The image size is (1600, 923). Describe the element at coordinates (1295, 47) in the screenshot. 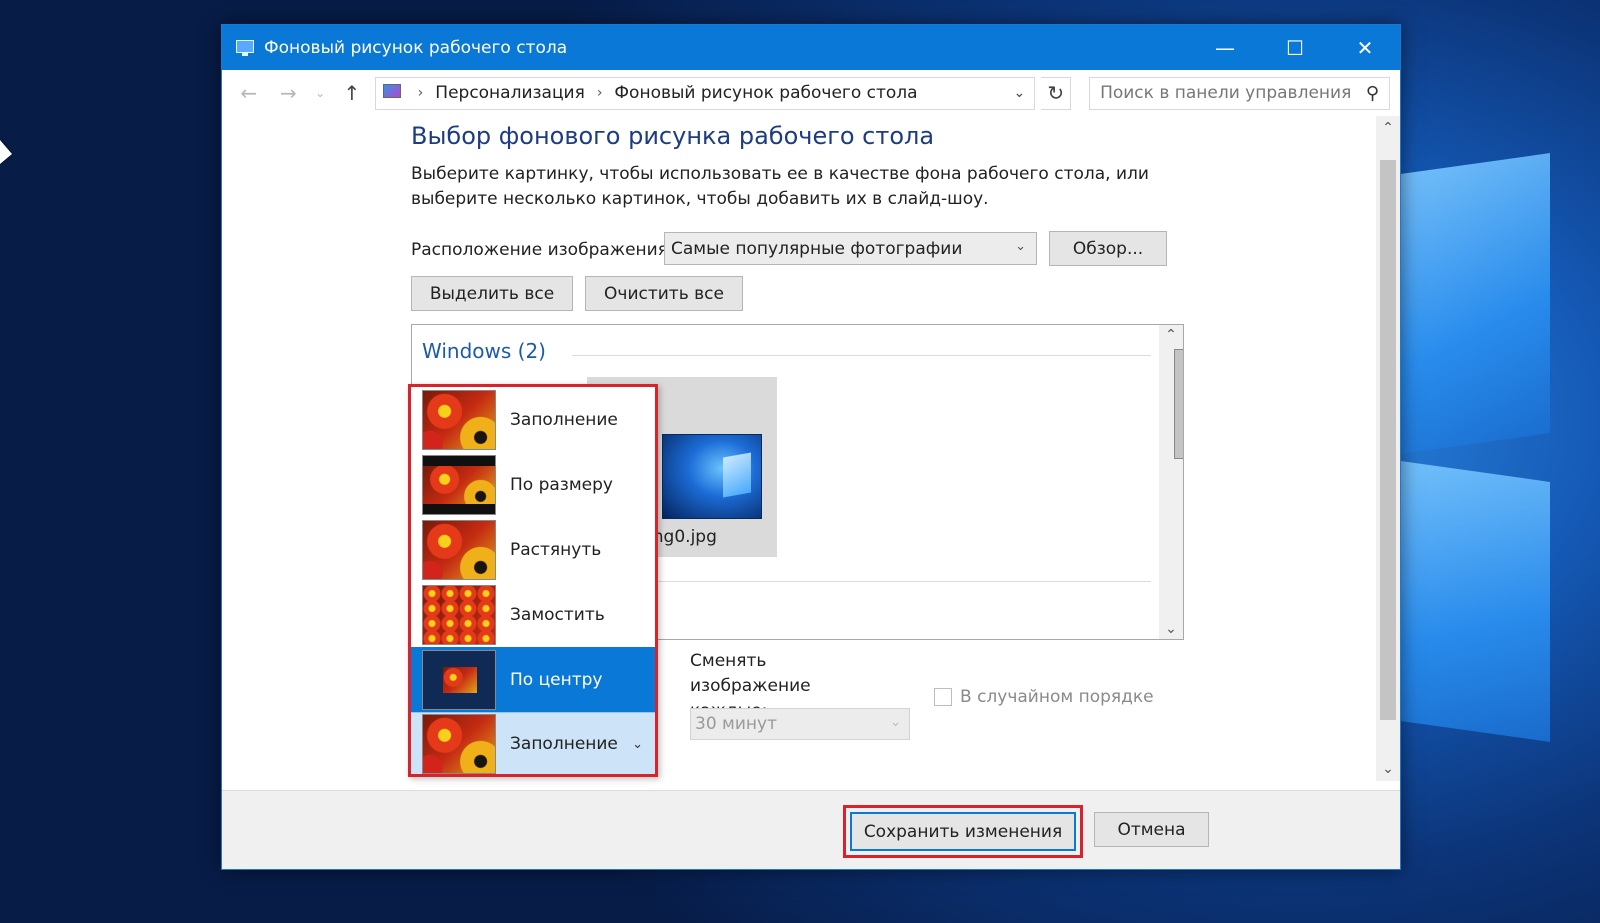

I see `maximize-button: ☐` at that location.